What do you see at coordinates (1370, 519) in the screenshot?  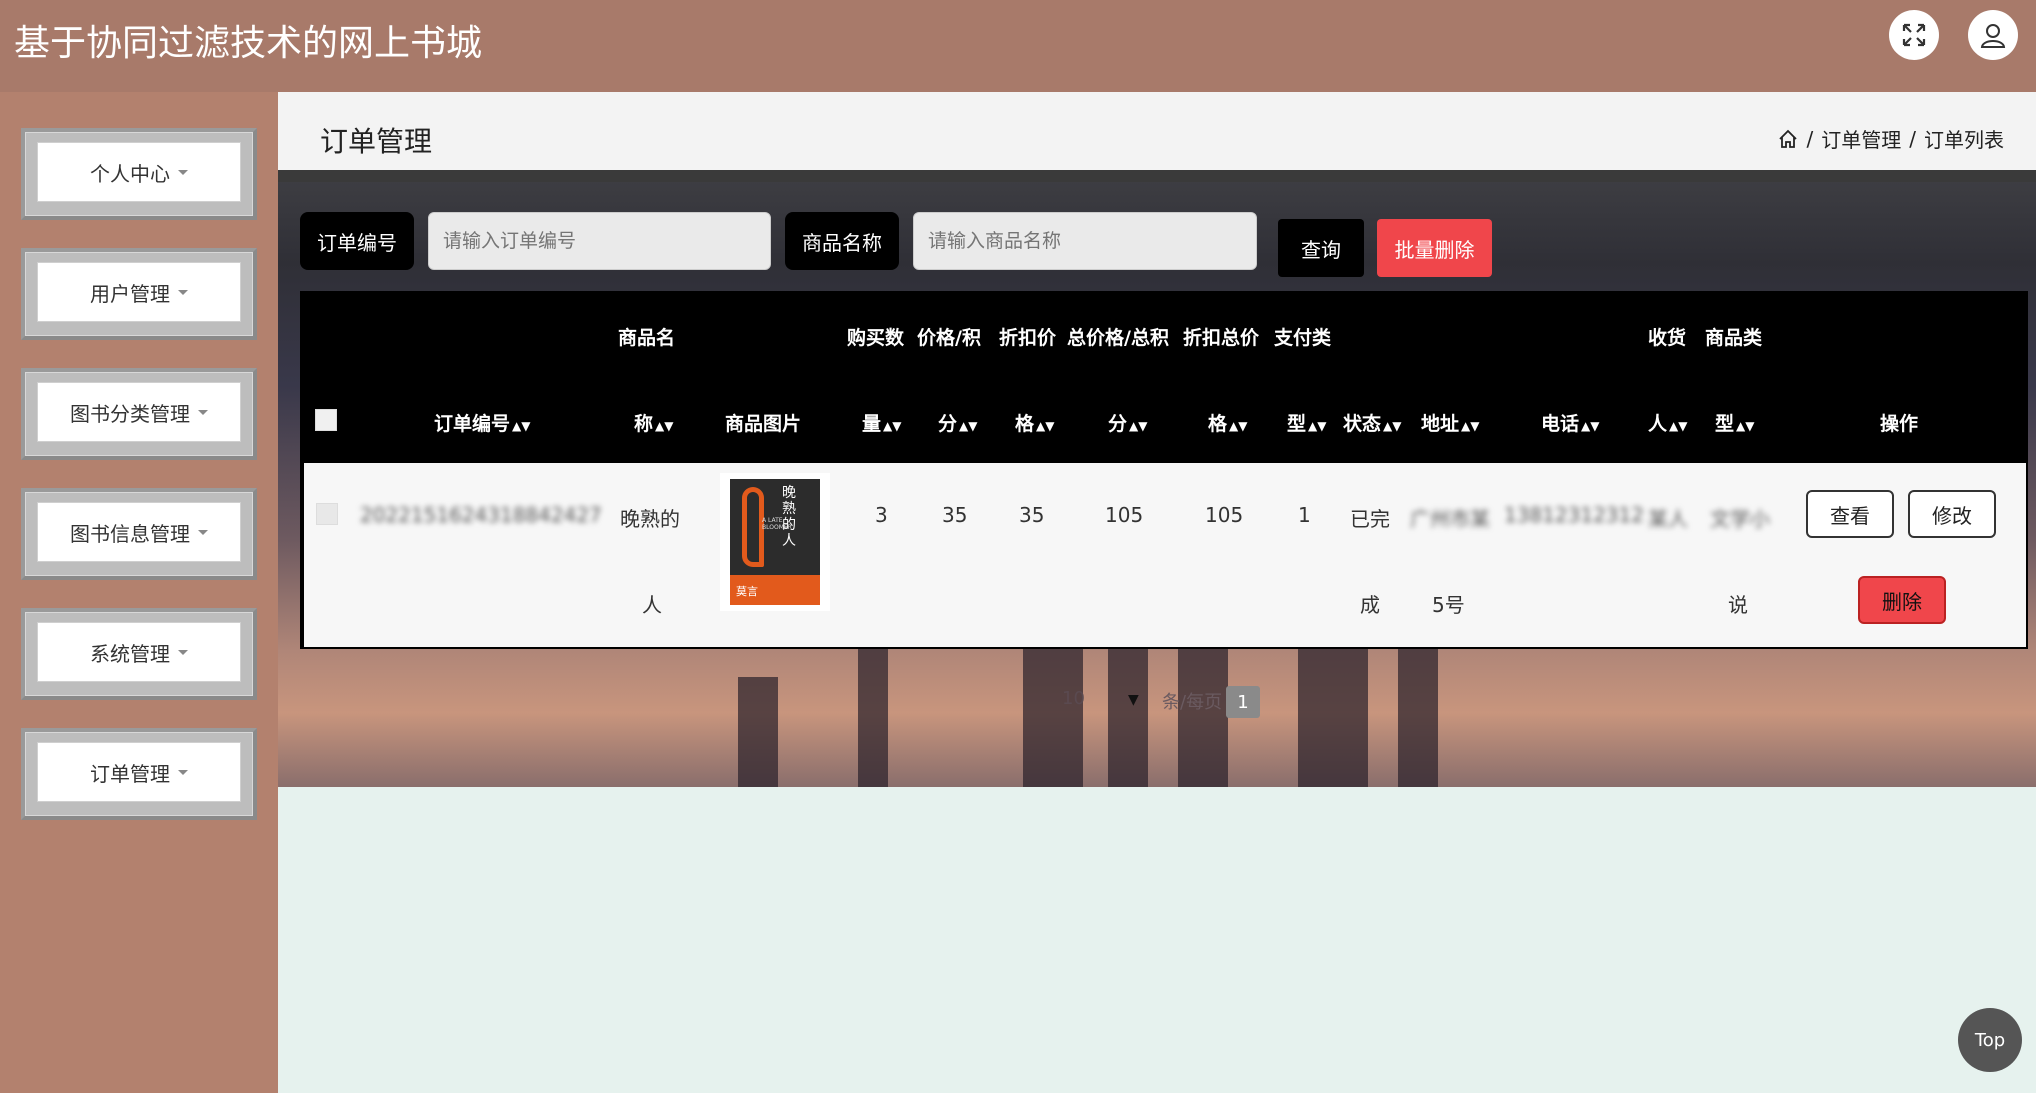 I see `cell-status: 已完` at bounding box center [1370, 519].